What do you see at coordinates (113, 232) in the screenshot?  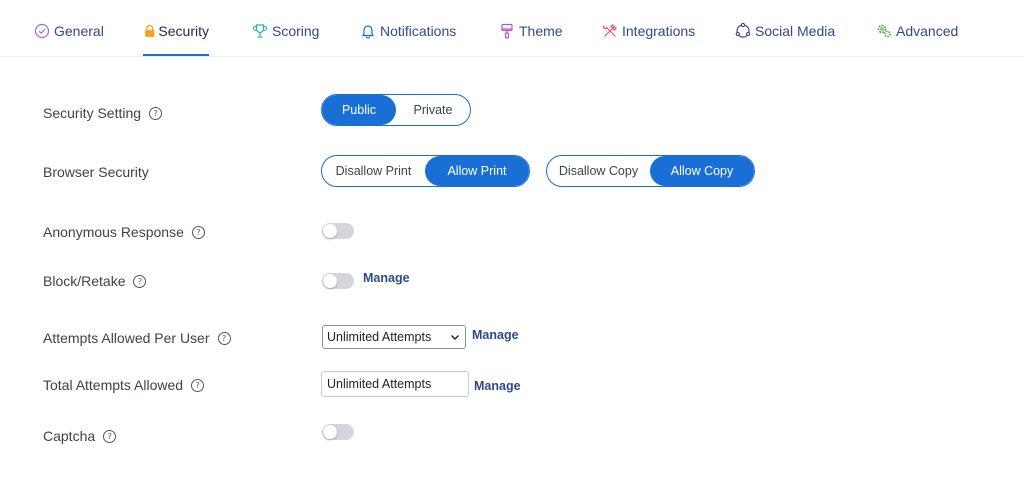 I see `anonymous-response-label: Anonymous Response` at bounding box center [113, 232].